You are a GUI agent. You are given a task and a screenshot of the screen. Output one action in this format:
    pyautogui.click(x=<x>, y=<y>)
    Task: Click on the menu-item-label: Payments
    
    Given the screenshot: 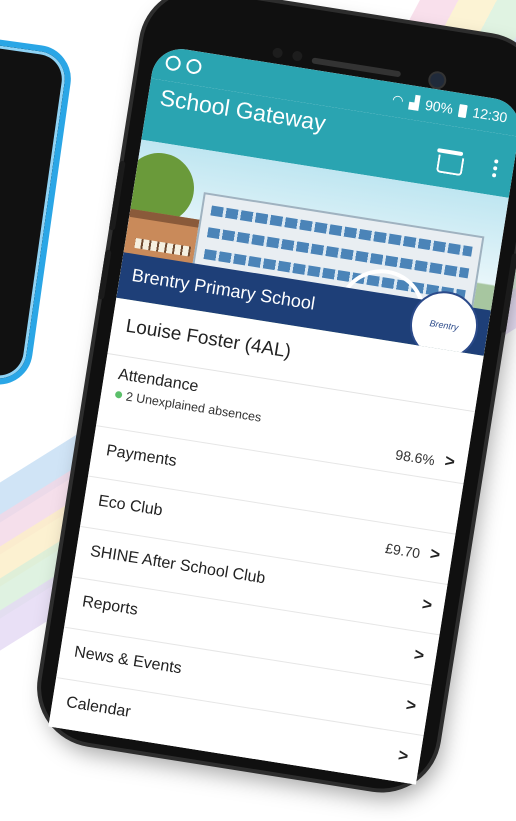 What is the action you would take?
    pyautogui.click(x=141, y=456)
    